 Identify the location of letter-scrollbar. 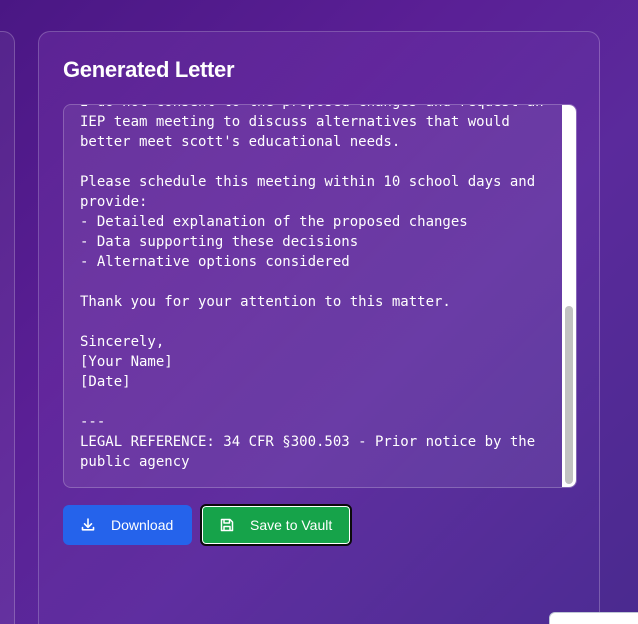
(569, 296).